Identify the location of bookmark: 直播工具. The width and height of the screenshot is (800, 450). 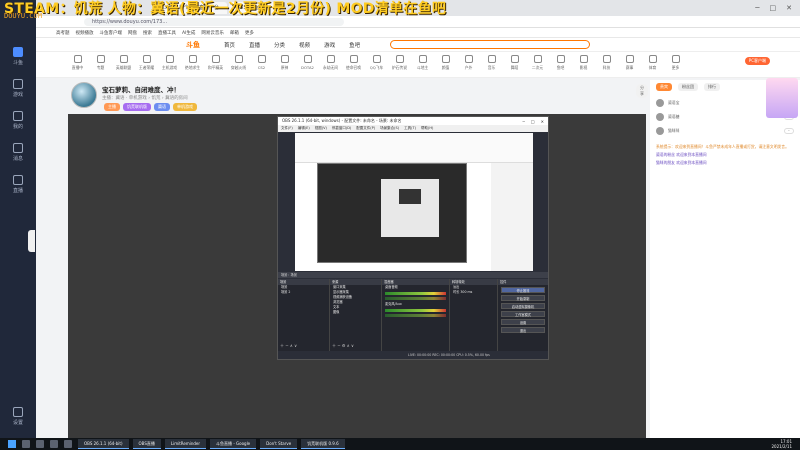
(167, 33).